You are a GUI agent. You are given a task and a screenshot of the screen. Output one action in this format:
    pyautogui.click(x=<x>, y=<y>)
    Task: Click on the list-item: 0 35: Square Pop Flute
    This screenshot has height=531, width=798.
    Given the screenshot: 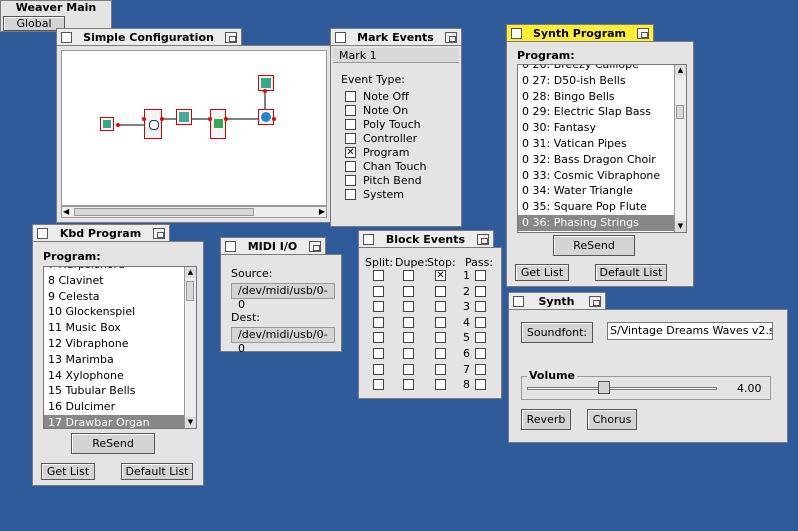 What is the action you would take?
    pyautogui.click(x=596, y=207)
    